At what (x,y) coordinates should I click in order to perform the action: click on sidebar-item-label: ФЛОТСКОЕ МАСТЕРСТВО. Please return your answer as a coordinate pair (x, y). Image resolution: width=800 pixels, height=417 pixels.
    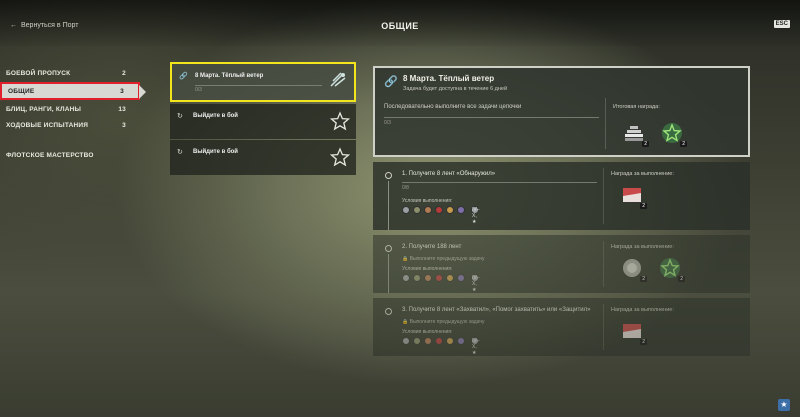
    Looking at the image, I should click on (50, 155).